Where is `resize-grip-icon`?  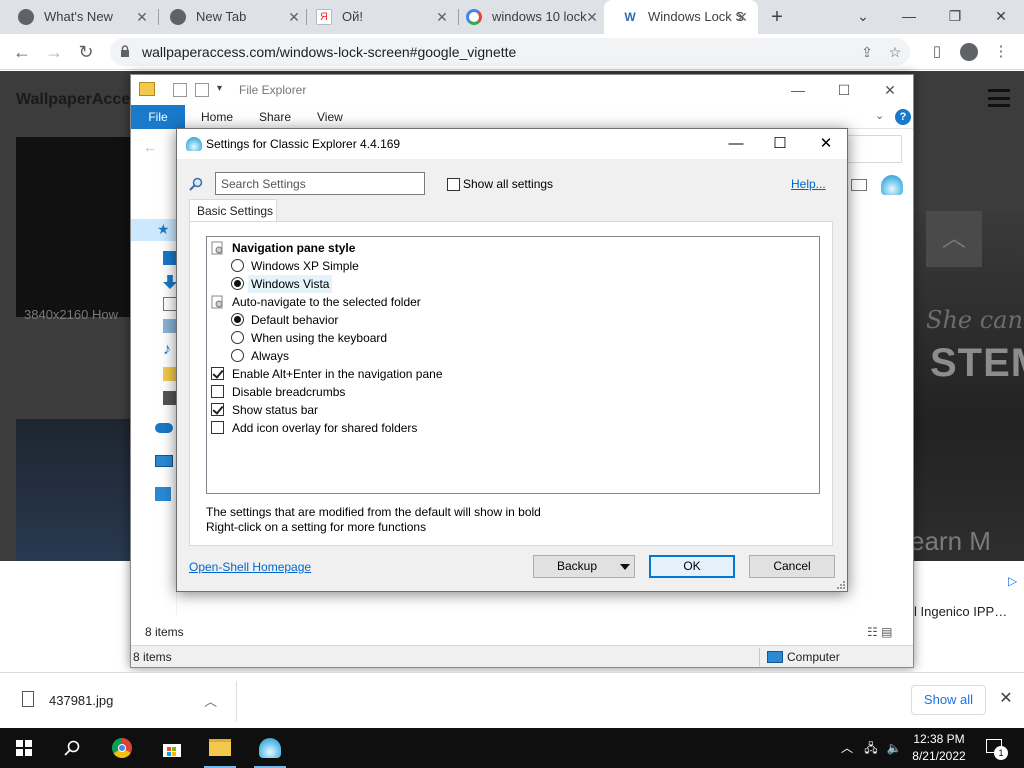 resize-grip-icon is located at coordinates (841, 585).